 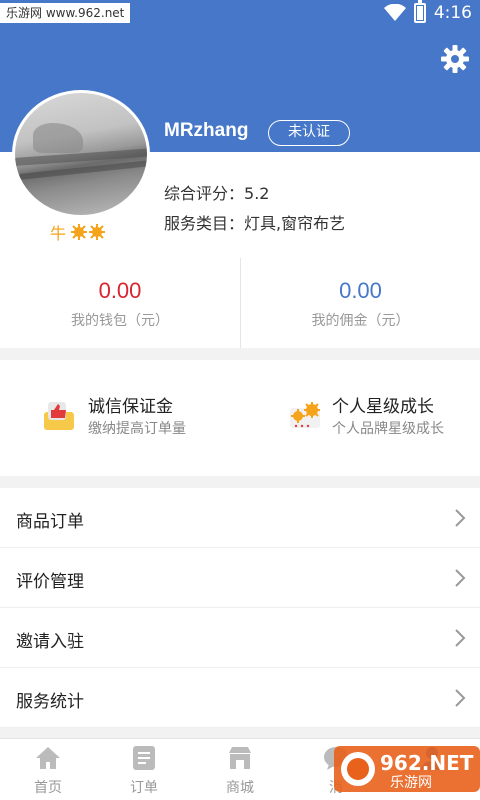 I want to click on wallet-balance: 0.00 我的钱包（元）, so click(x=120, y=303).